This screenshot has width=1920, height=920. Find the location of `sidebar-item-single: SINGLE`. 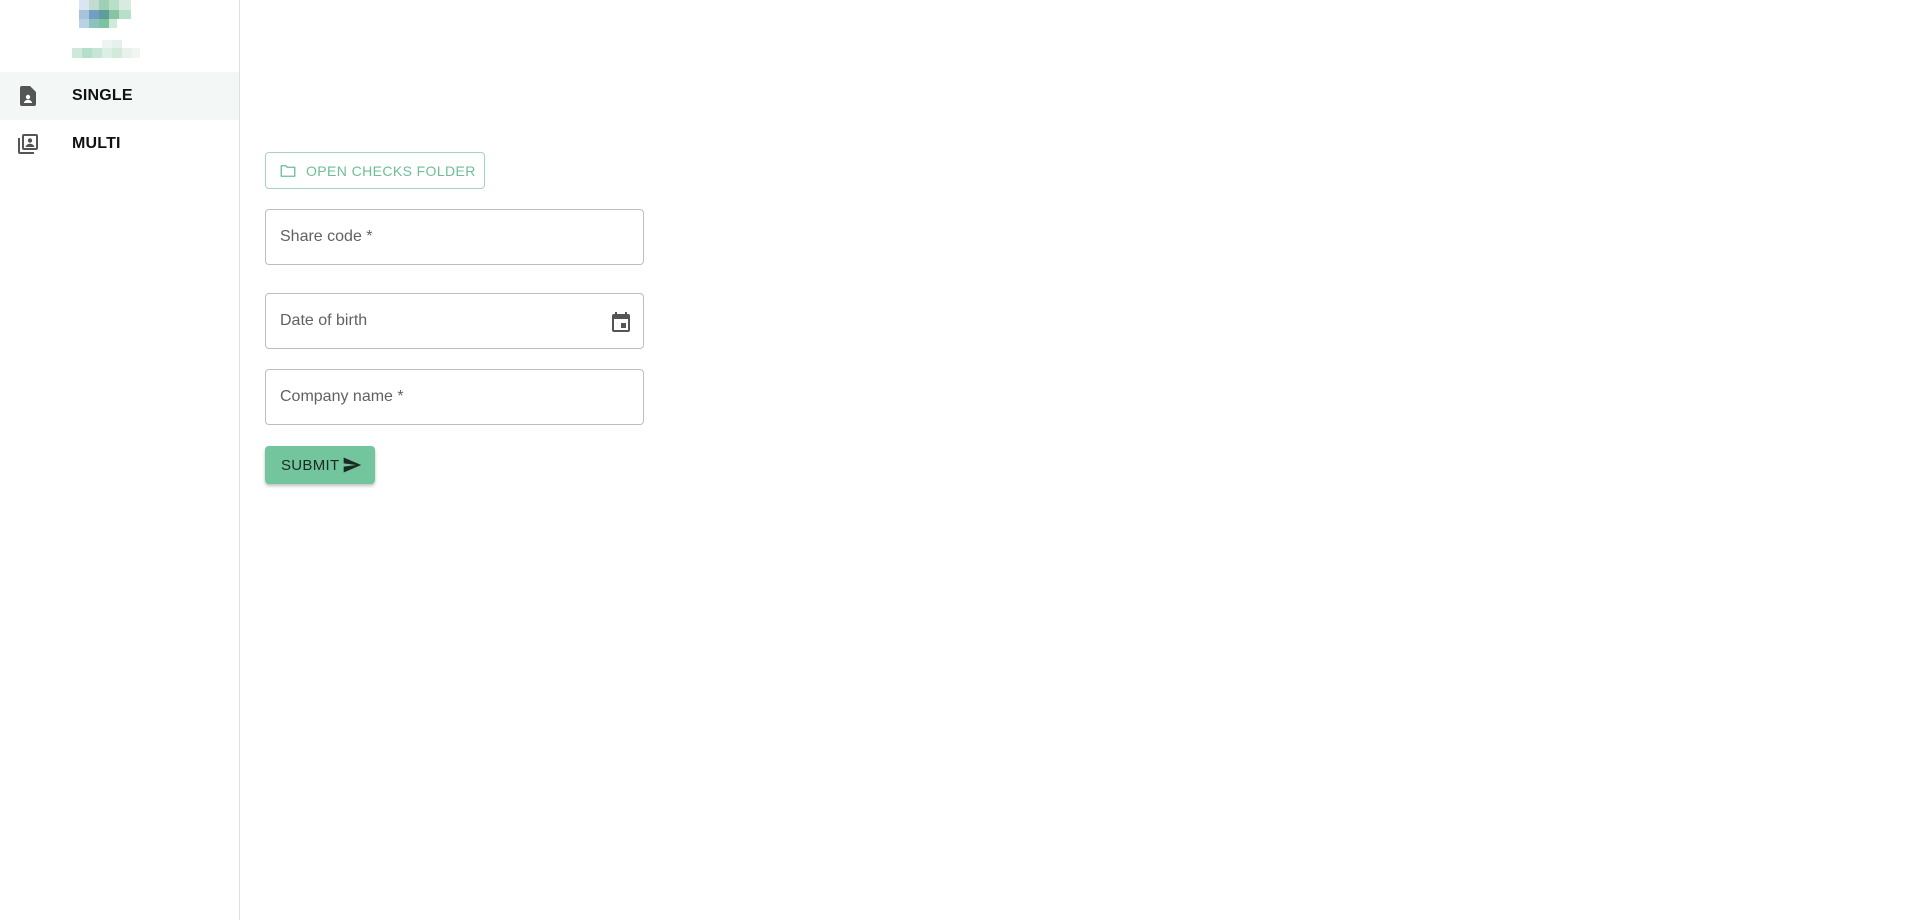

sidebar-item-single: SINGLE is located at coordinates (119, 96).